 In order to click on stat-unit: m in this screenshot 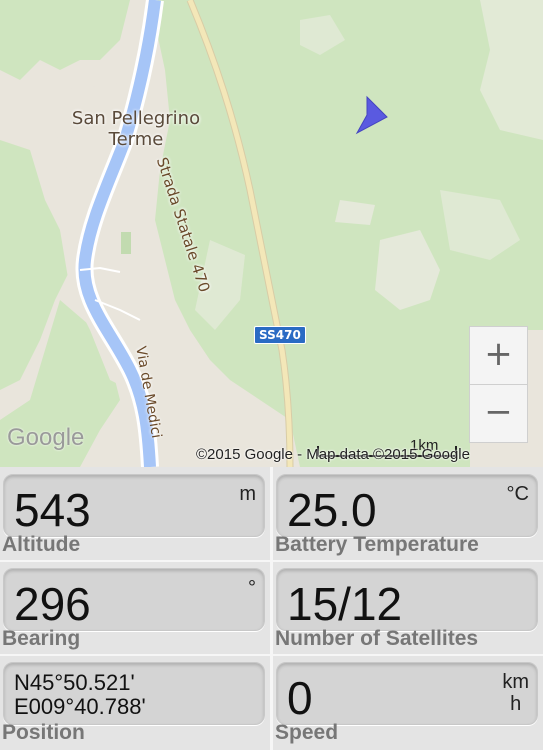, I will do `click(247, 494)`.